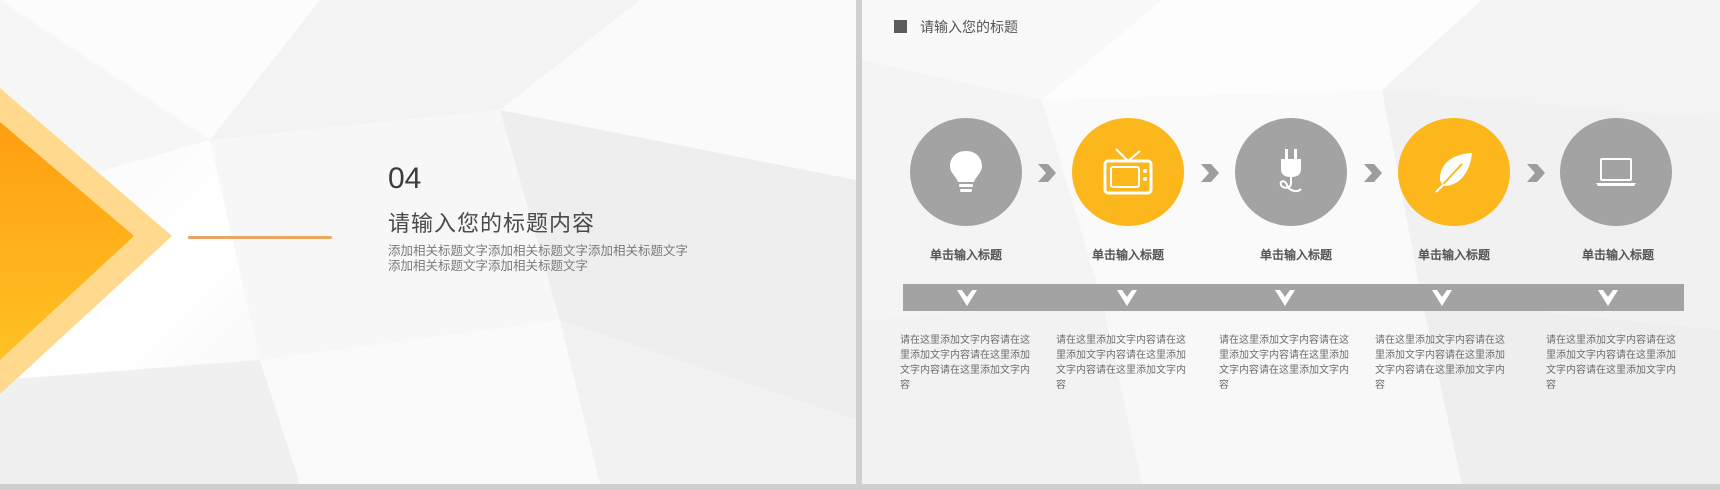  I want to click on lightbulb-icon, so click(966, 171).